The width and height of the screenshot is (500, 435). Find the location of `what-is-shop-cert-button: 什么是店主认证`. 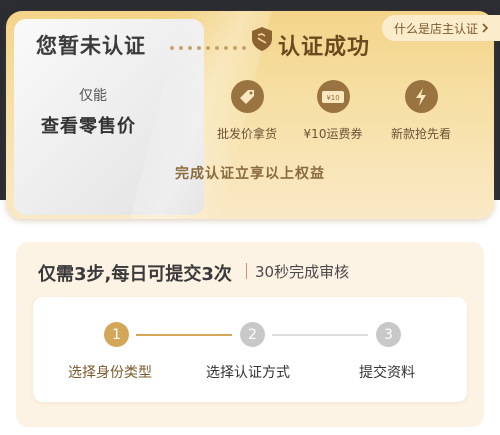

what-is-shop-cert-button: 什么是店主认证 is located at coordinates (440, 28).